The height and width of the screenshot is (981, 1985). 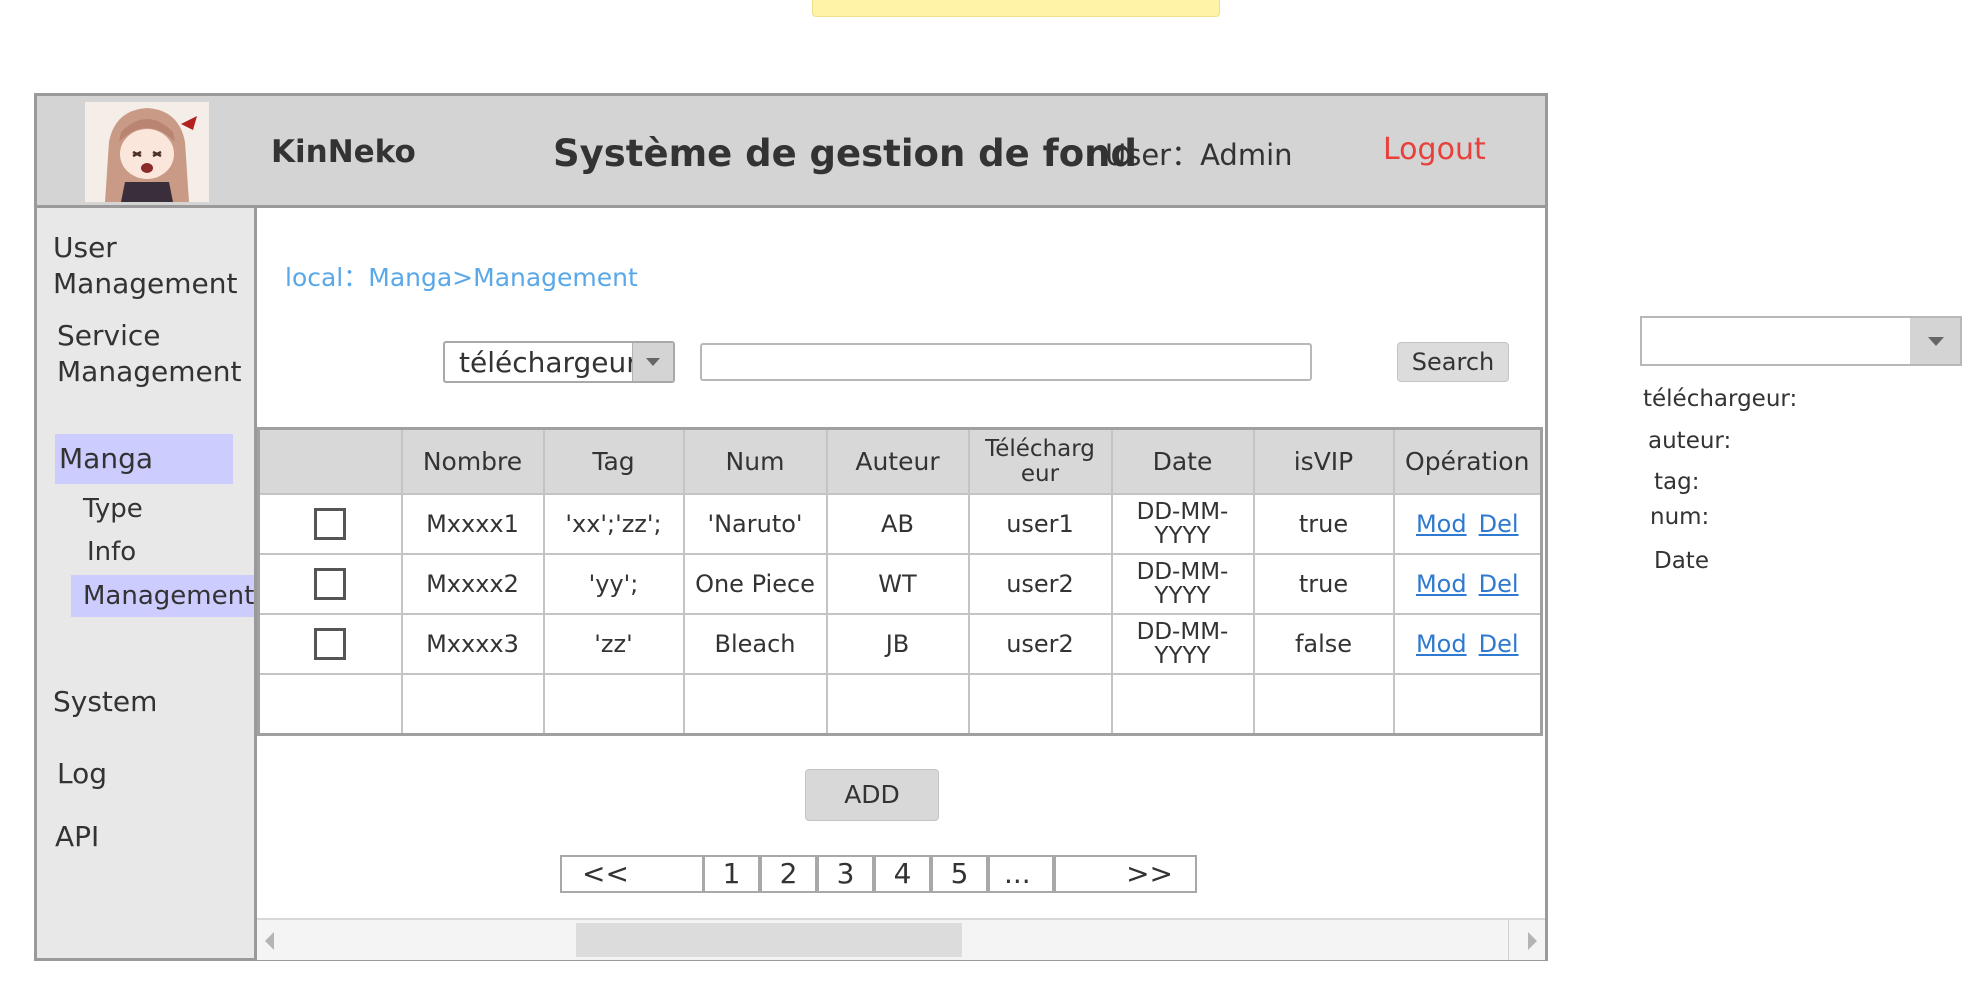 I want to click on col-header-tag: Tag, so click(x=613, y=461).